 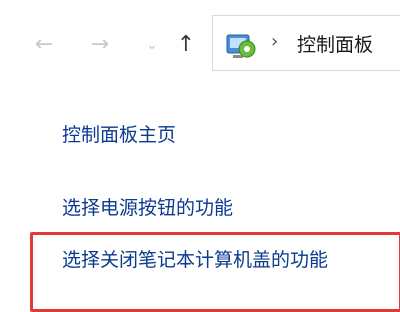 What do you see at coordinates (100, 45) in the screenshot?
I see `forward-arrow-icon: →` at bounding box center [100, 45].